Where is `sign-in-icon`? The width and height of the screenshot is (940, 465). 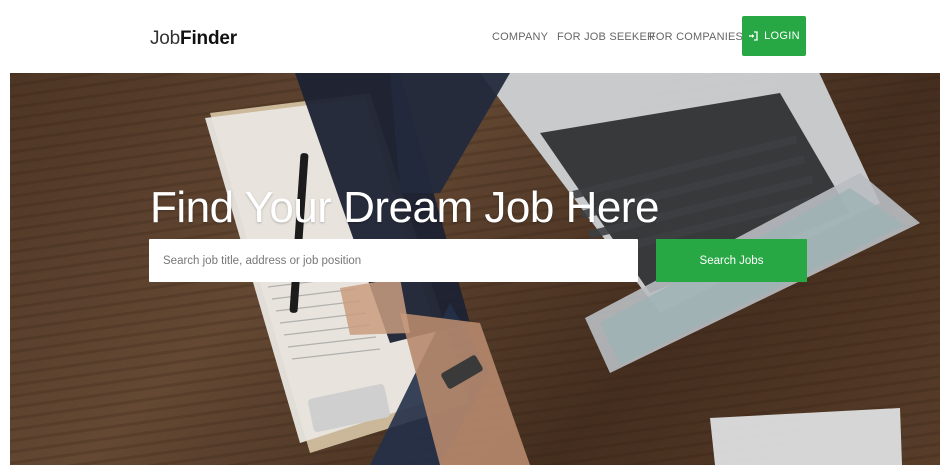
sign-in-icon is located at coordinates (753, 36).